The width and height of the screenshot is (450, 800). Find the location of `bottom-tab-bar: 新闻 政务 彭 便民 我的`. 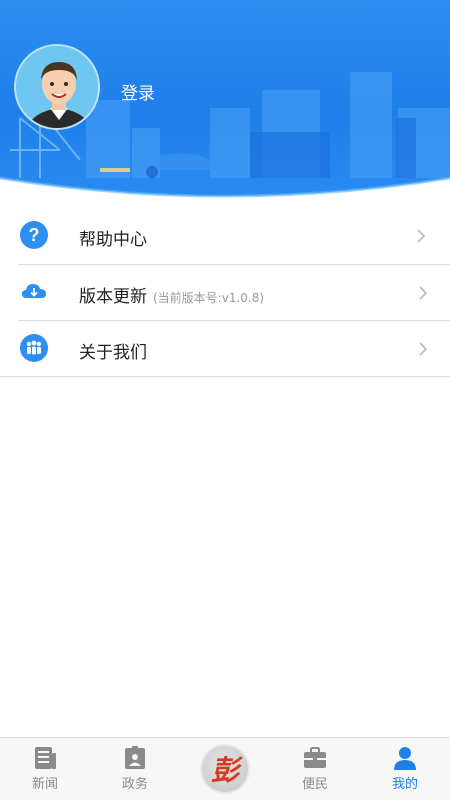

bottom-tab-bar: 新闻 政务 彭 便民 我的 is located at coordinates (225, 768).